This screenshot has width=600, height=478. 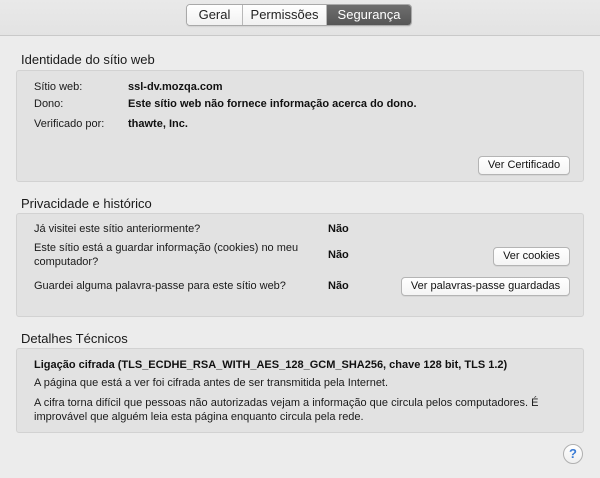 I want to click on verified-value: thawte, Inc., so click(x=158, y=124).